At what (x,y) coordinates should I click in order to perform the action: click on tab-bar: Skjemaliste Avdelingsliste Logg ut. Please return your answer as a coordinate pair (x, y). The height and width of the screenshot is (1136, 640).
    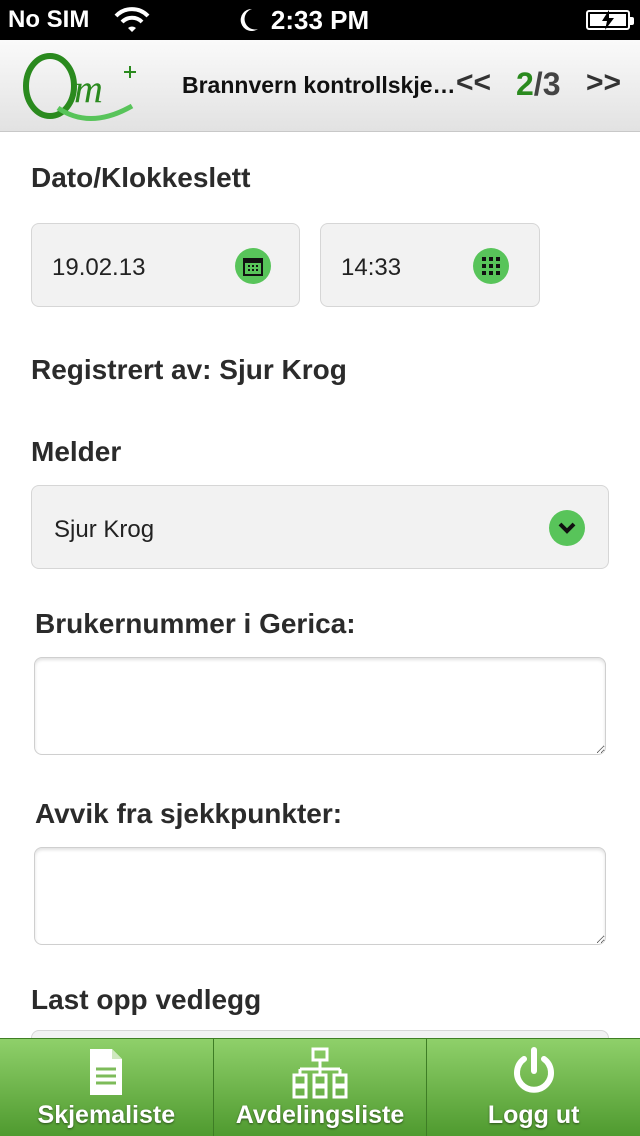
    Looking at the image, I should click on (320, 1087).